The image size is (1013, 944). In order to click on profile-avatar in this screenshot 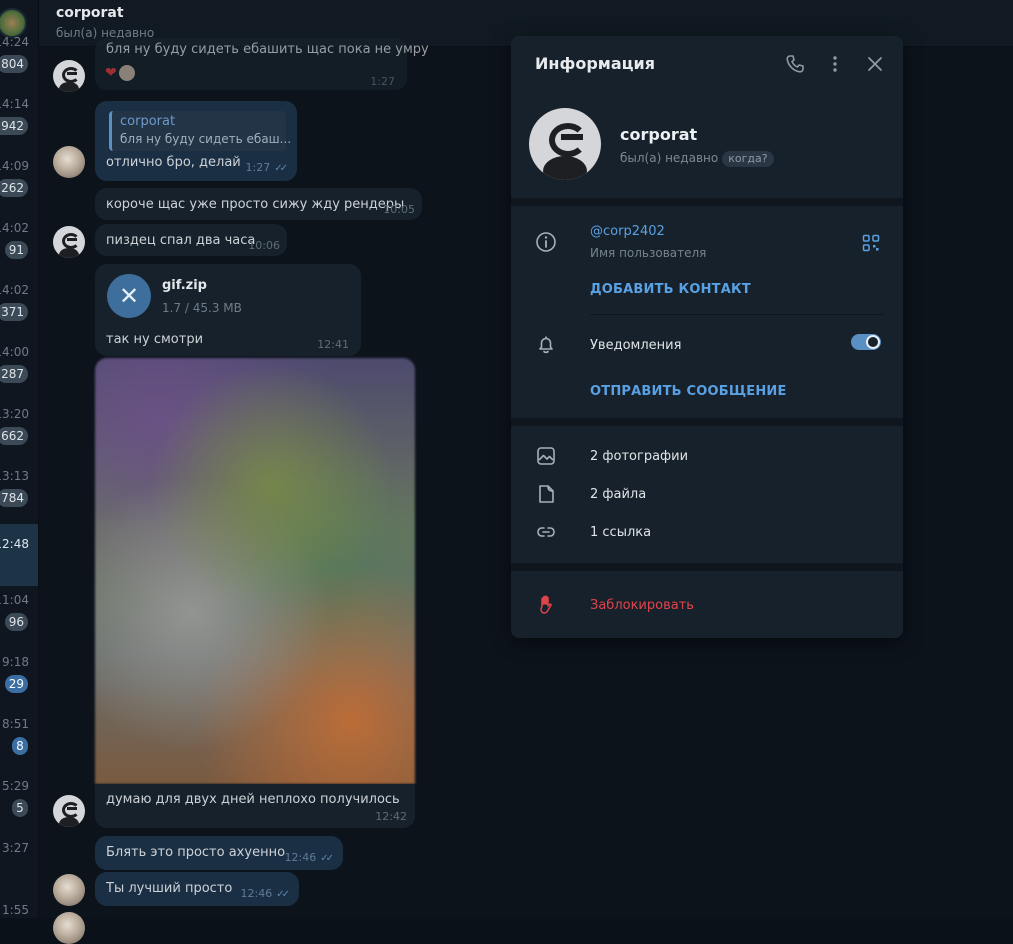, I will do `click(565, 144)`.